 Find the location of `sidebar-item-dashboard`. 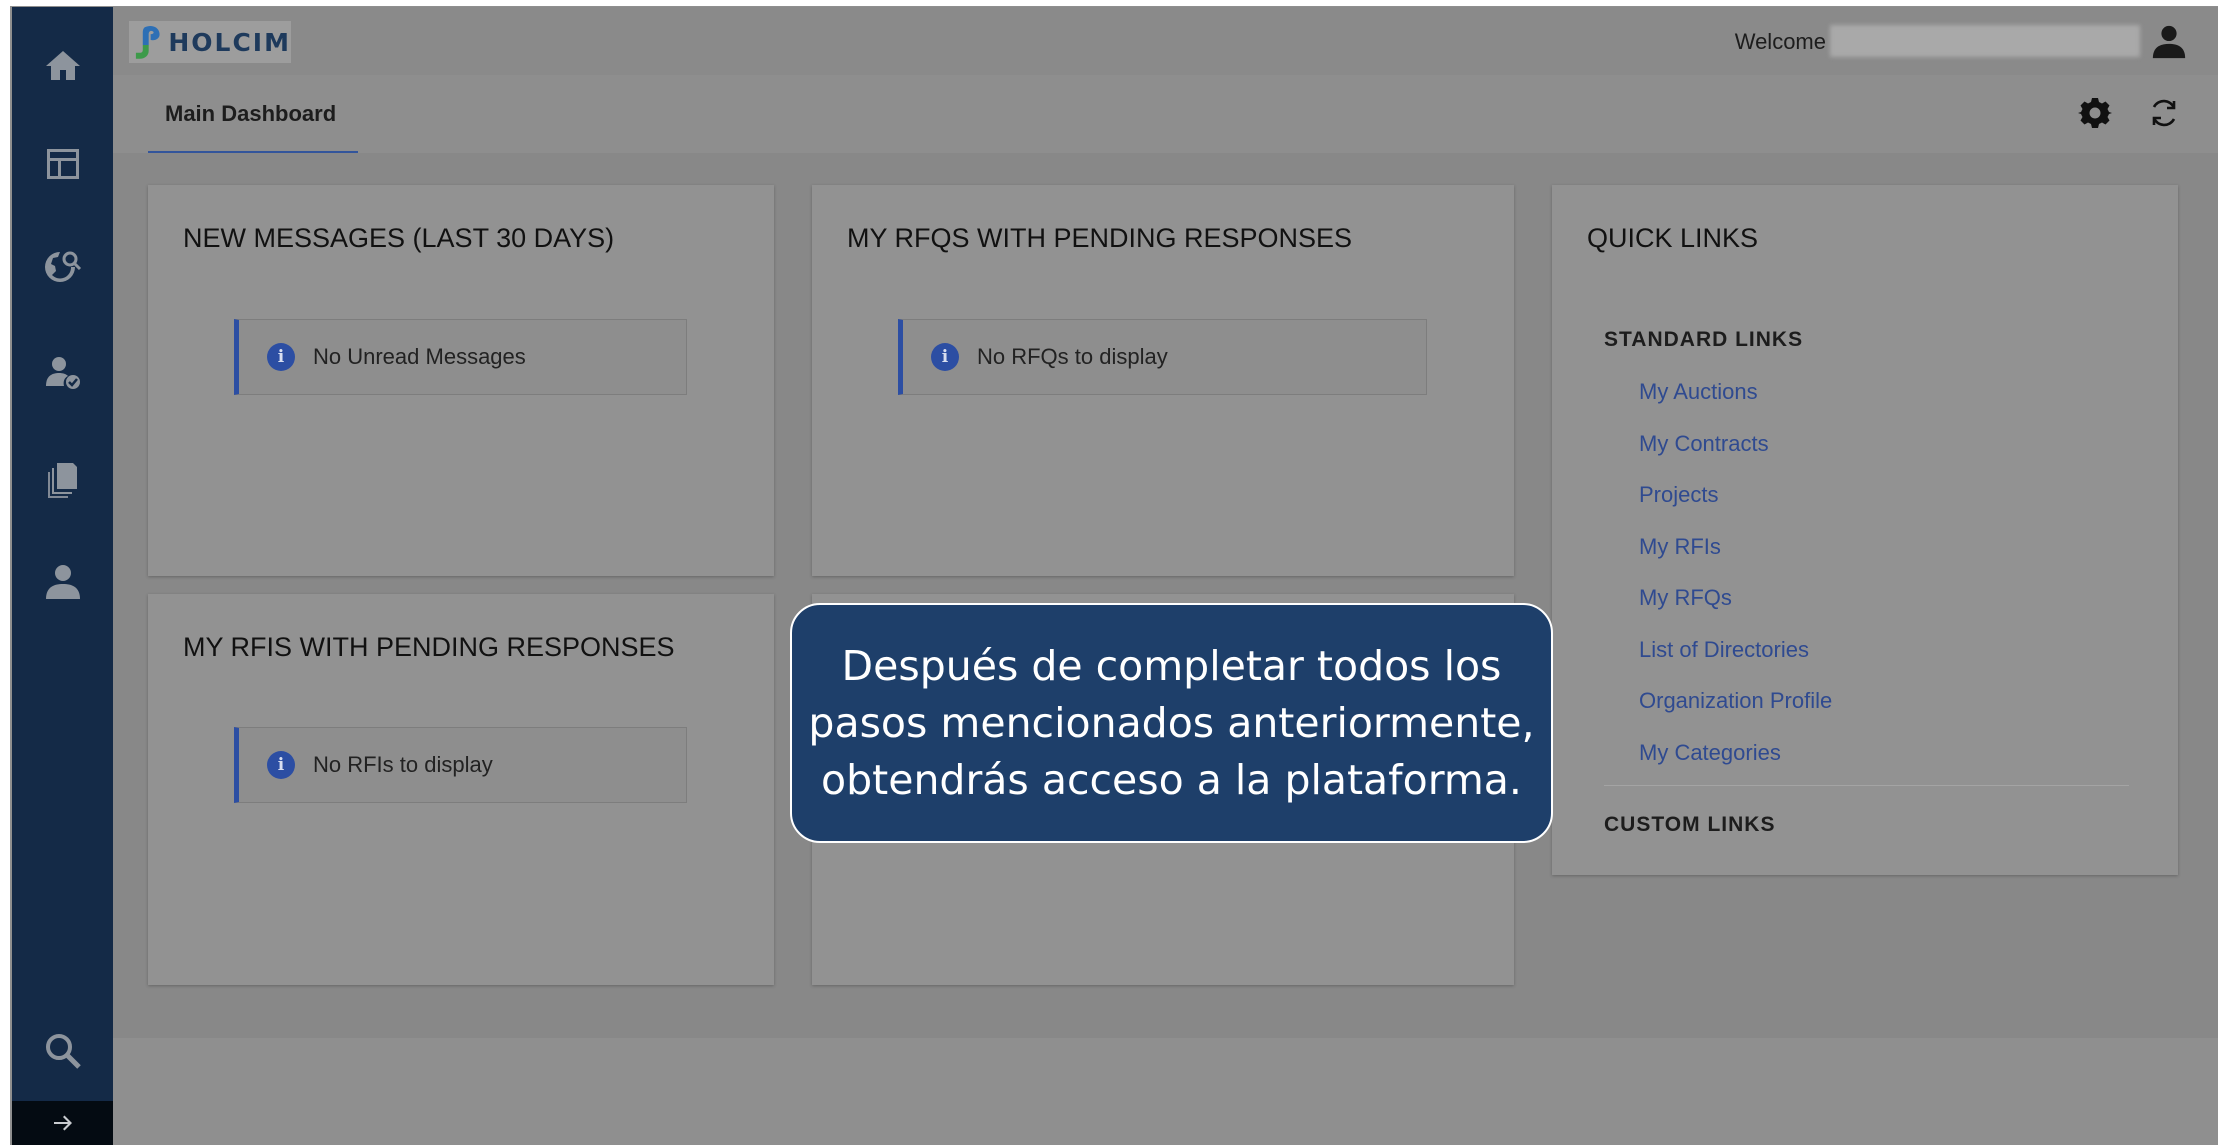

sidebar-item-dashboard is located at coordinates (62, 164).